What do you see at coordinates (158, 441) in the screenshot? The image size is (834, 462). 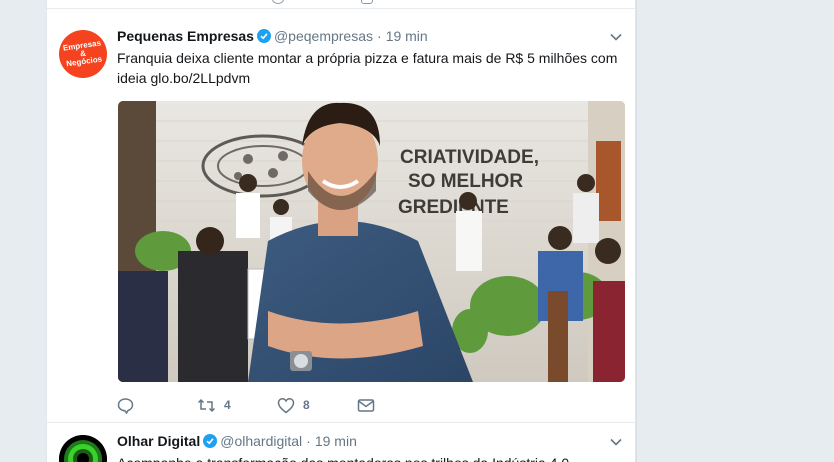 I see `display-name: Olhar Digital` at bounding box center [158, 441].